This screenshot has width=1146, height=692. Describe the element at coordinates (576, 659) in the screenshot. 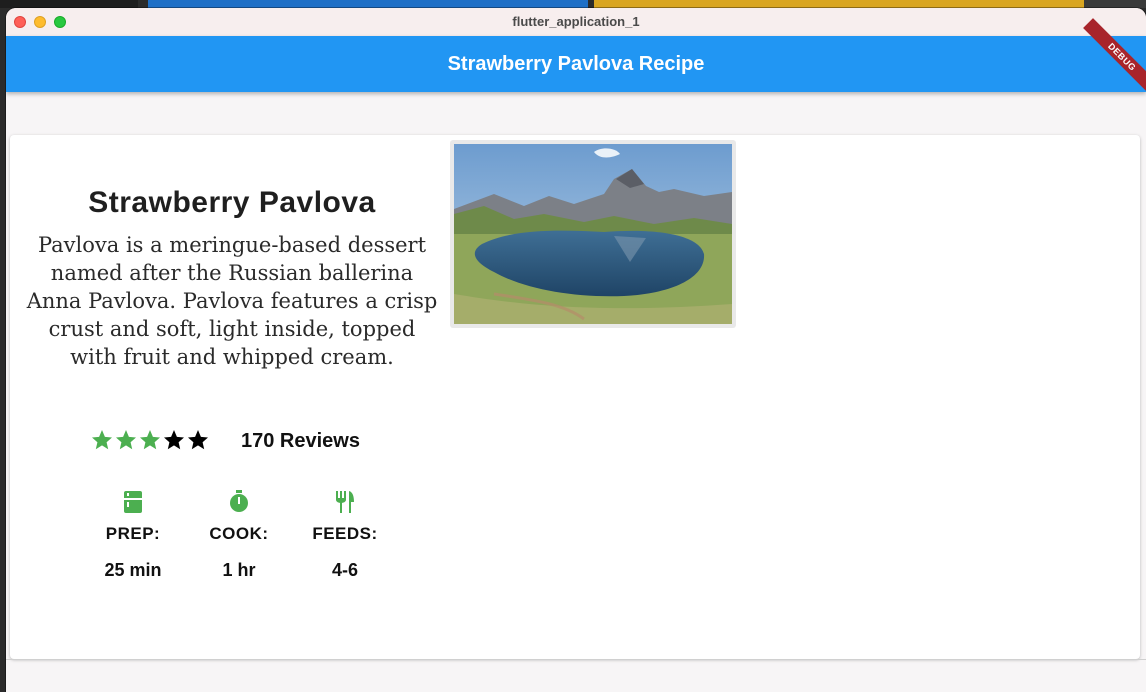

I see `divider` at that location.